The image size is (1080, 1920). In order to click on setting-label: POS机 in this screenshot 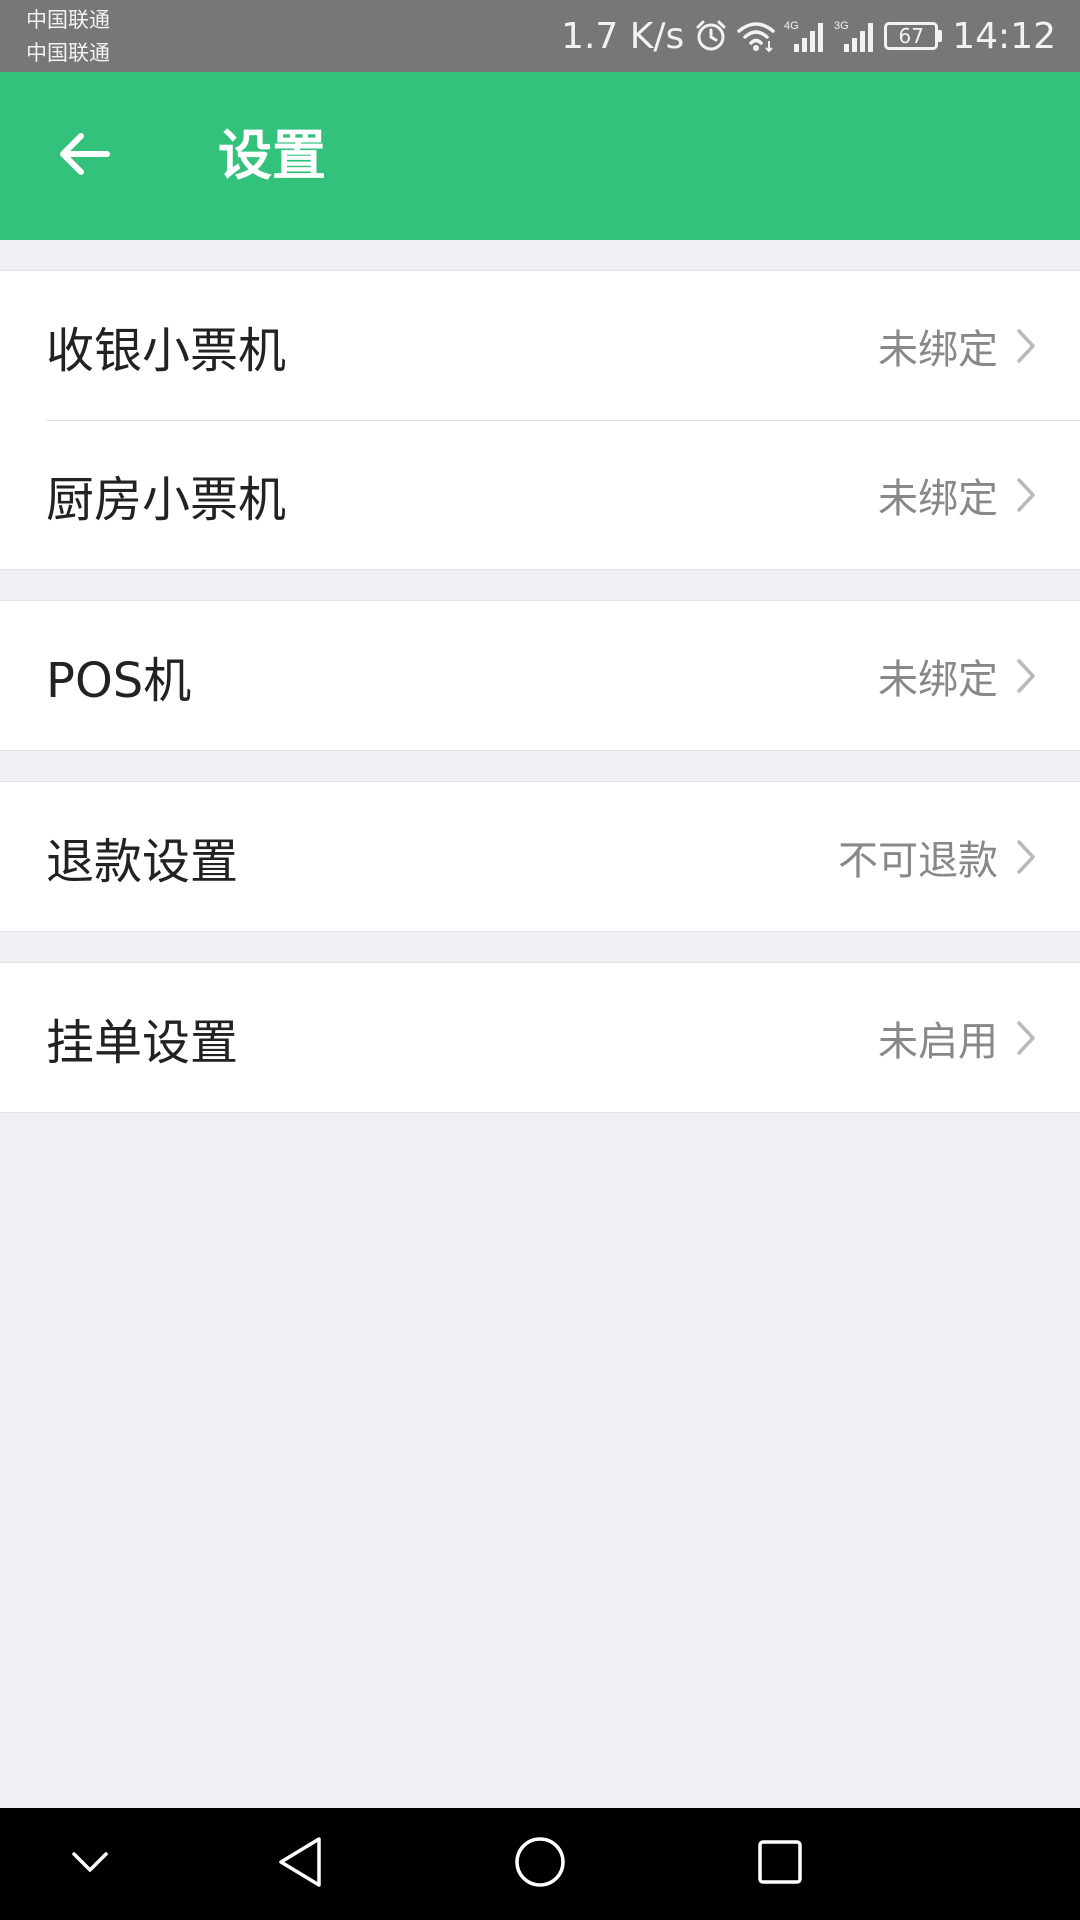, I will do `click(119, 680)`.